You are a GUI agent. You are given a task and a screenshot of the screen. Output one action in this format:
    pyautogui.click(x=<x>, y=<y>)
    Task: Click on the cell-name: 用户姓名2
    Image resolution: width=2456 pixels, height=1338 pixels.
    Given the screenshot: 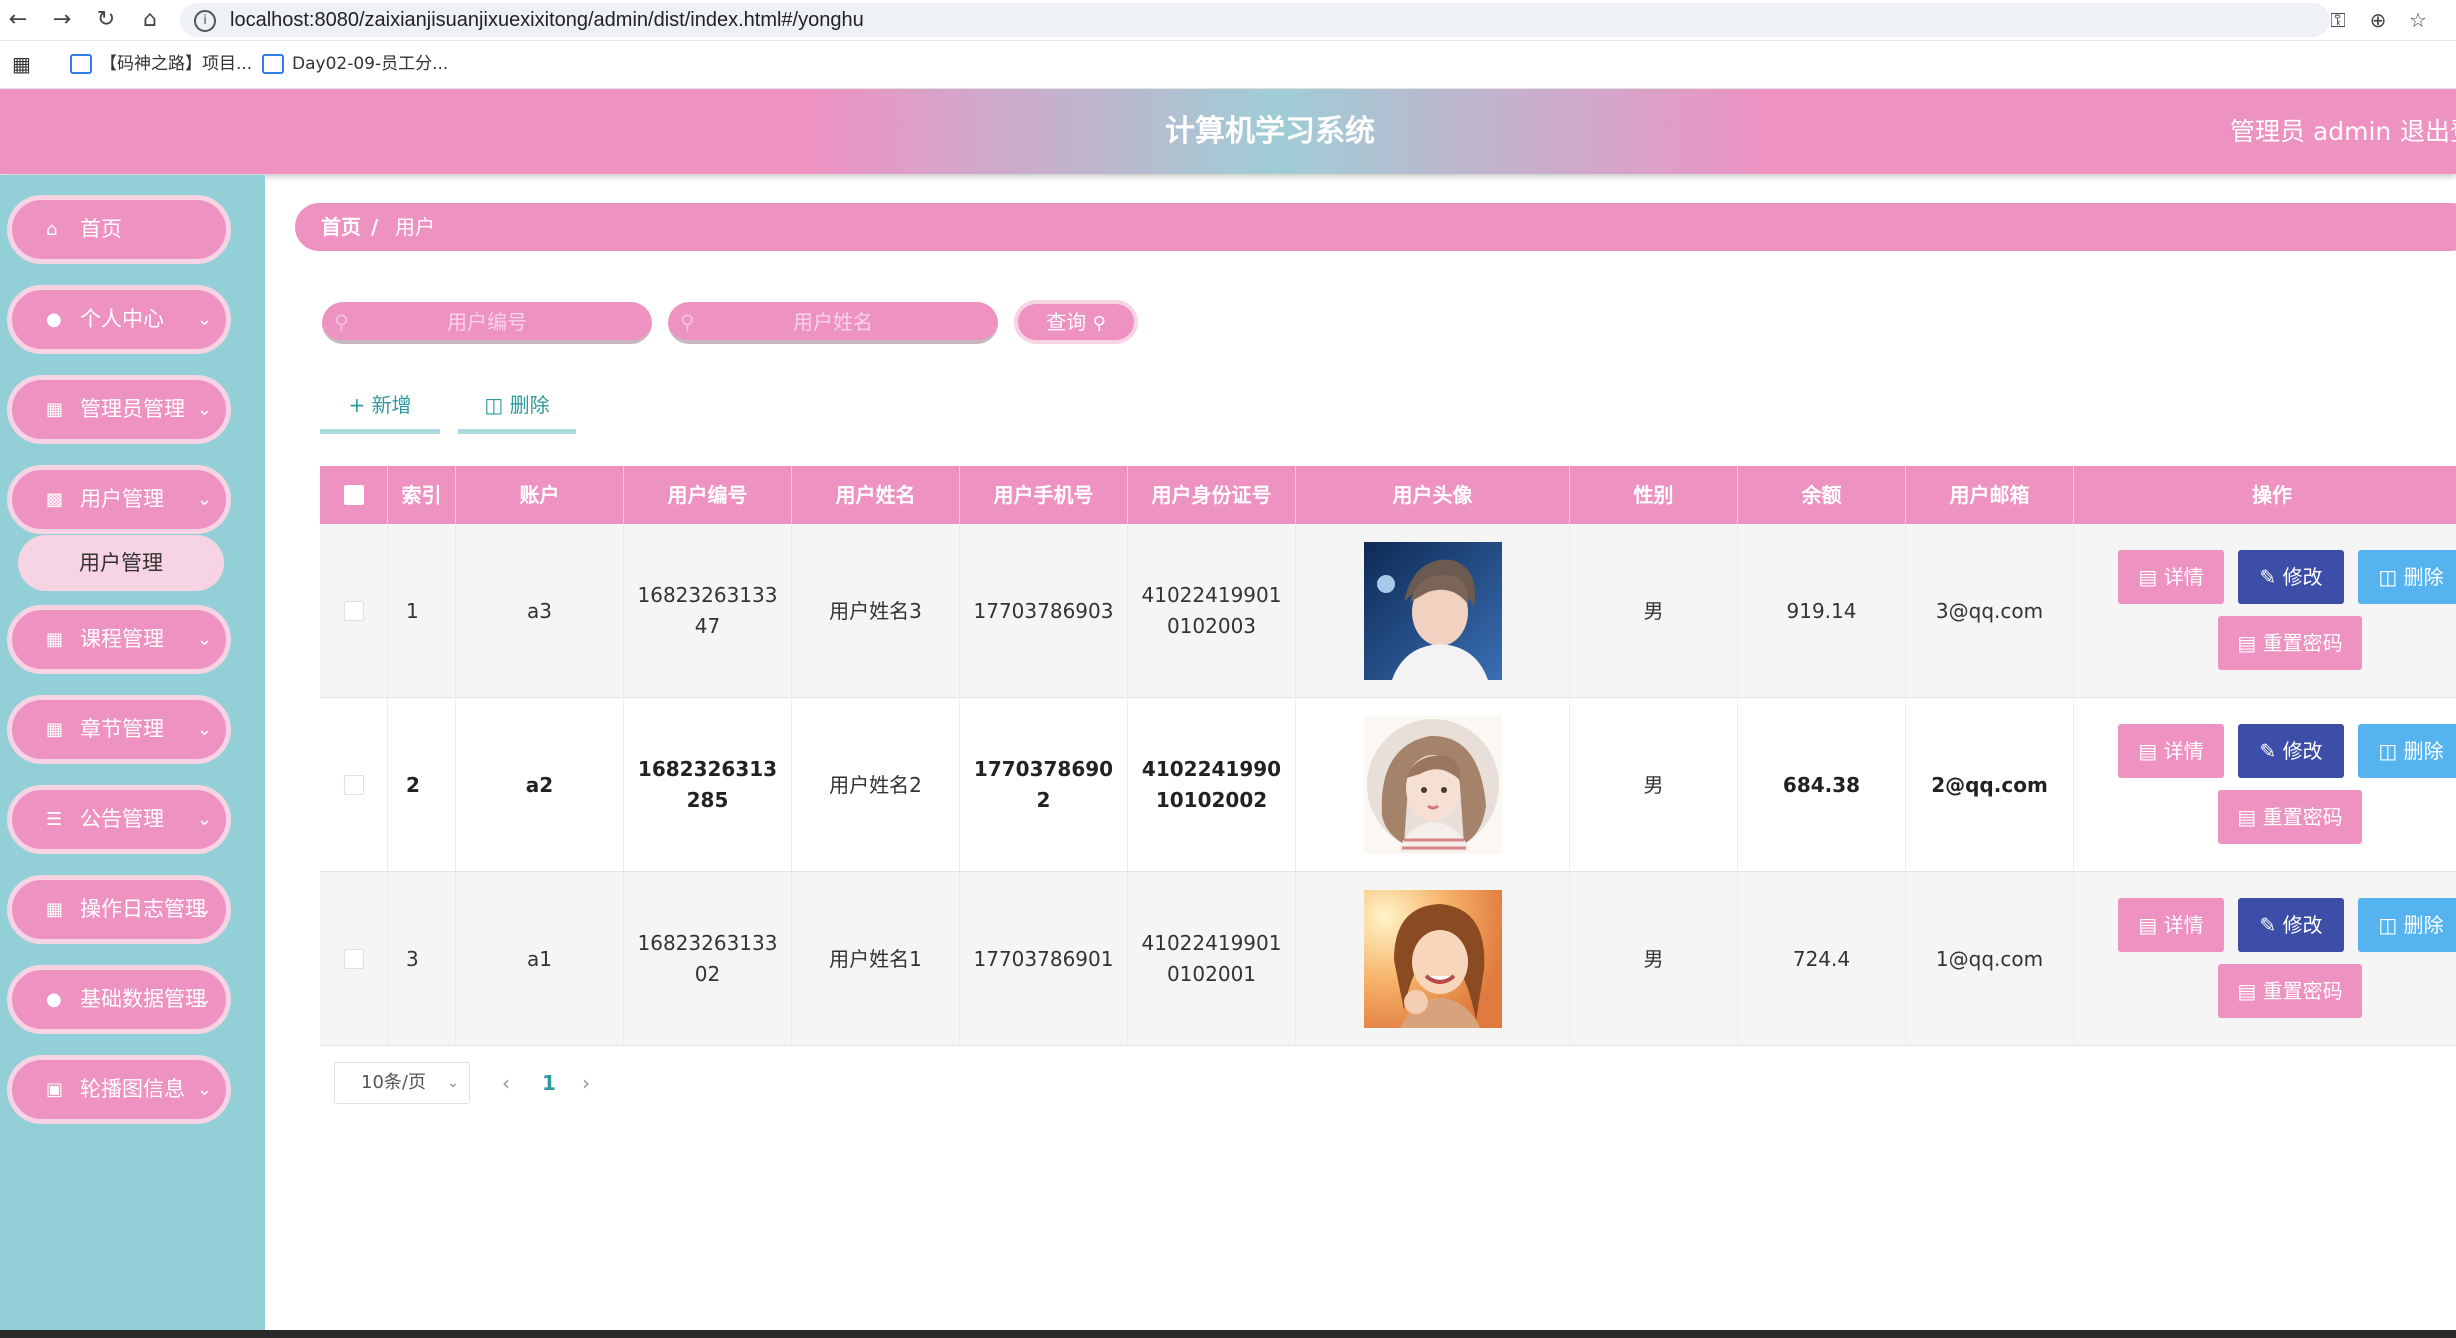 What is the action you would take?
    pyautogui.click(x=876, y=785)
    